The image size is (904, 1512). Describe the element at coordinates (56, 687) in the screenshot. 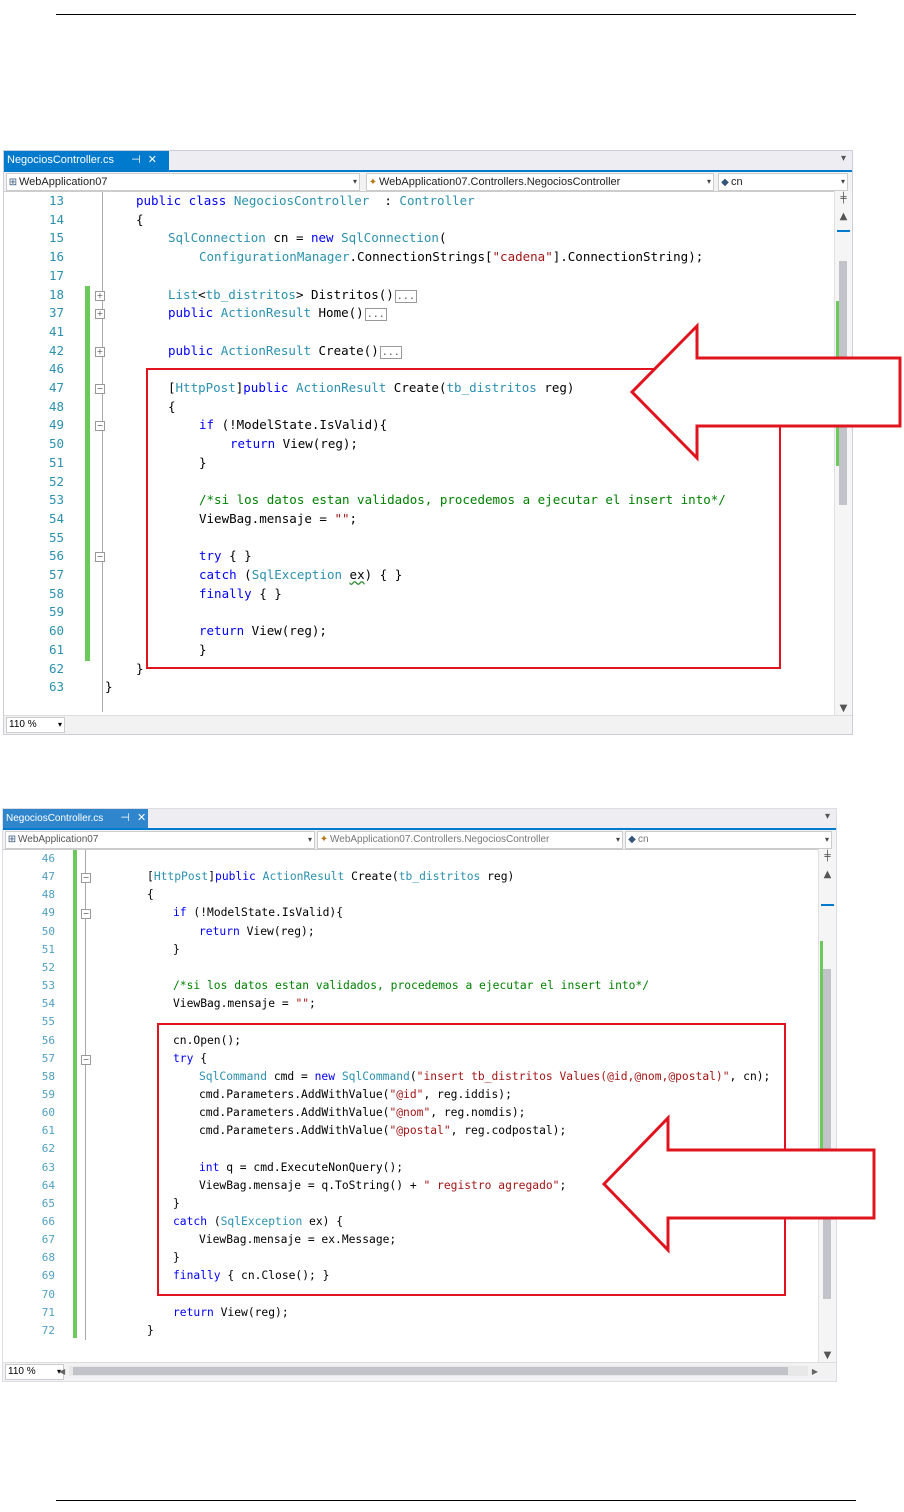

I see `line-number: 63` at that location.